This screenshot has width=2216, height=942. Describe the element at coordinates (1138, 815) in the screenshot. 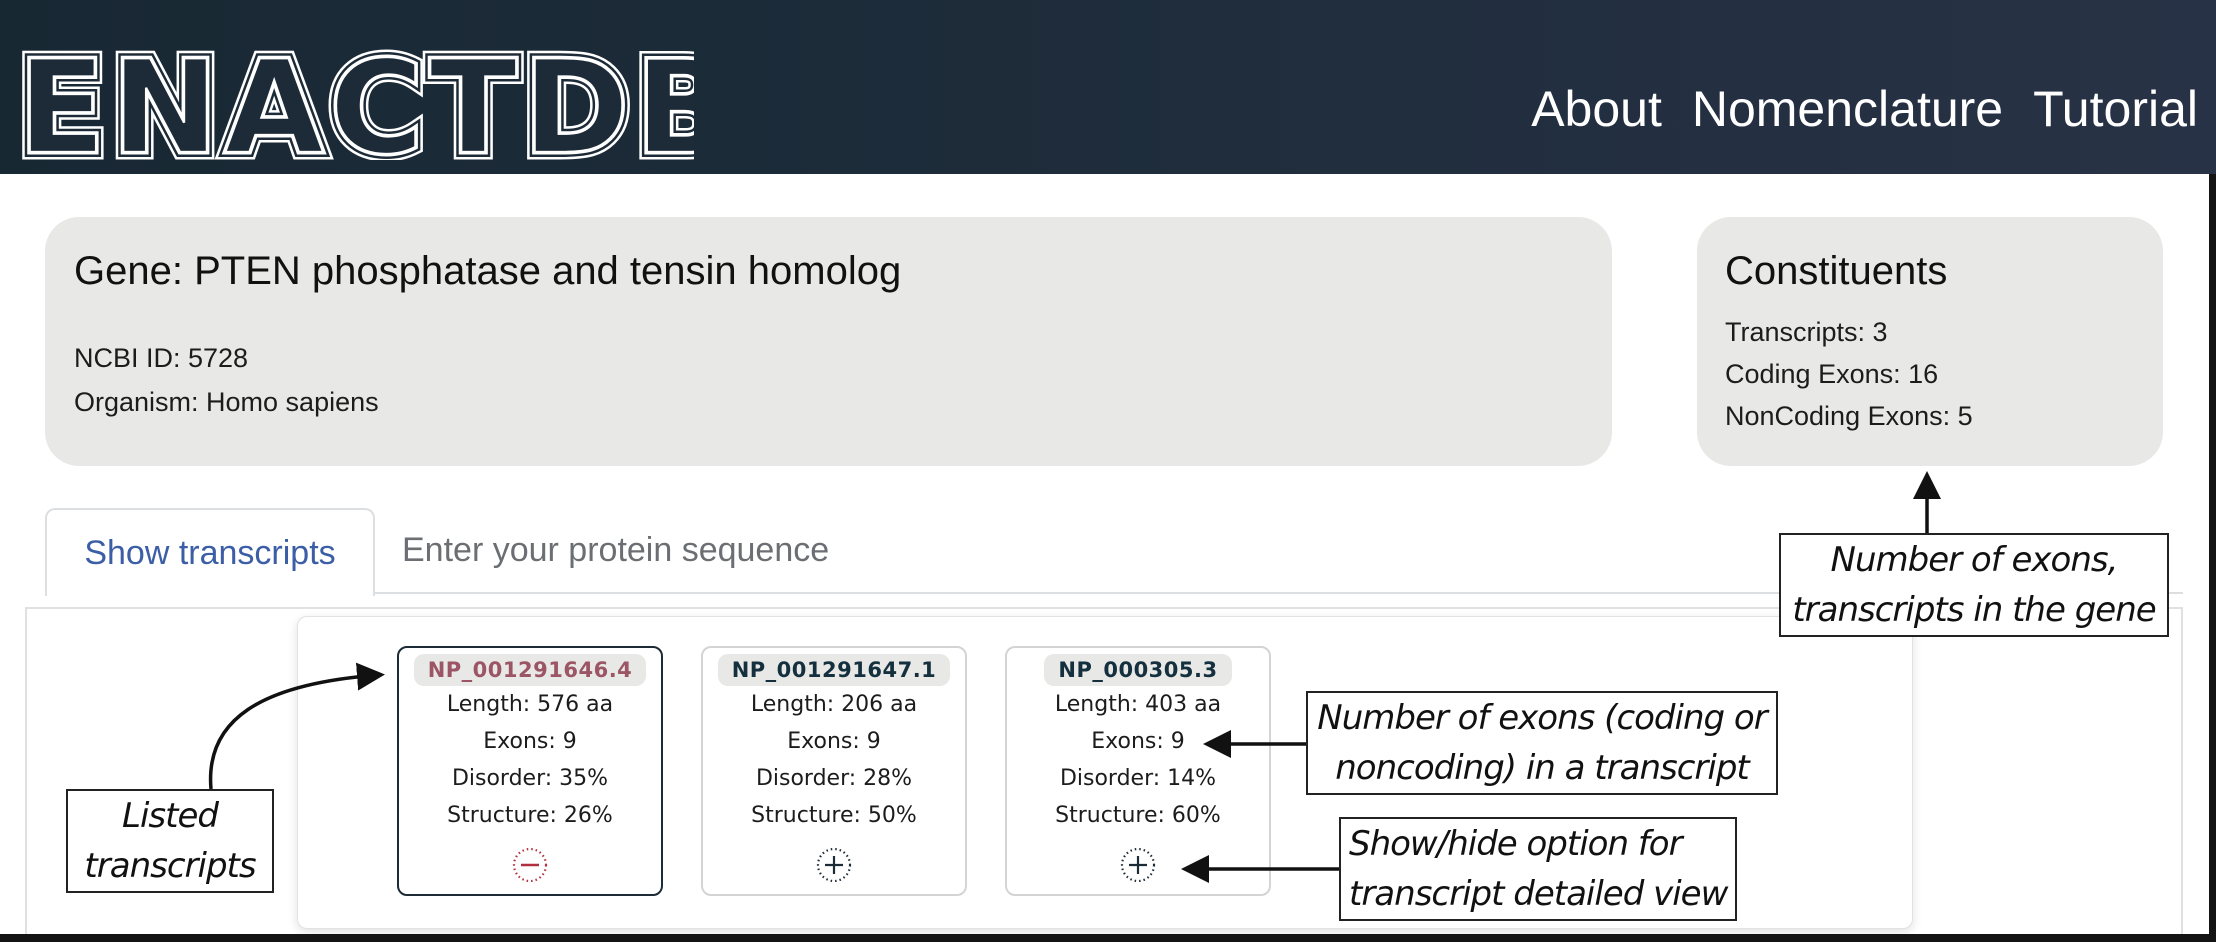

I see `transcript-structure: Structure: 60%` at that location.